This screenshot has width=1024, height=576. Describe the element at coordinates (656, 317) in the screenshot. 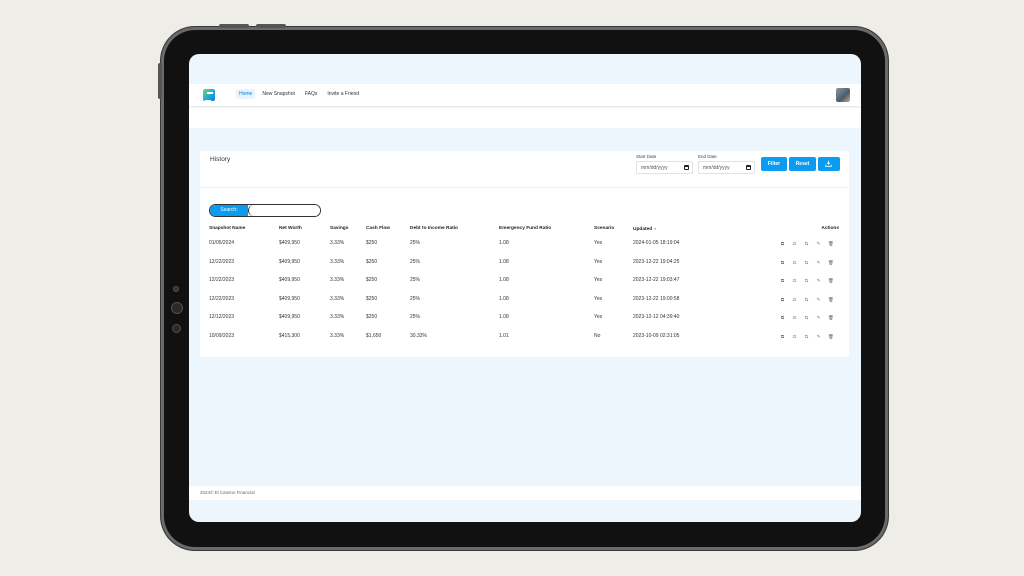

I see `cell-updated: 2023-12-12 04:39:40` at that location.